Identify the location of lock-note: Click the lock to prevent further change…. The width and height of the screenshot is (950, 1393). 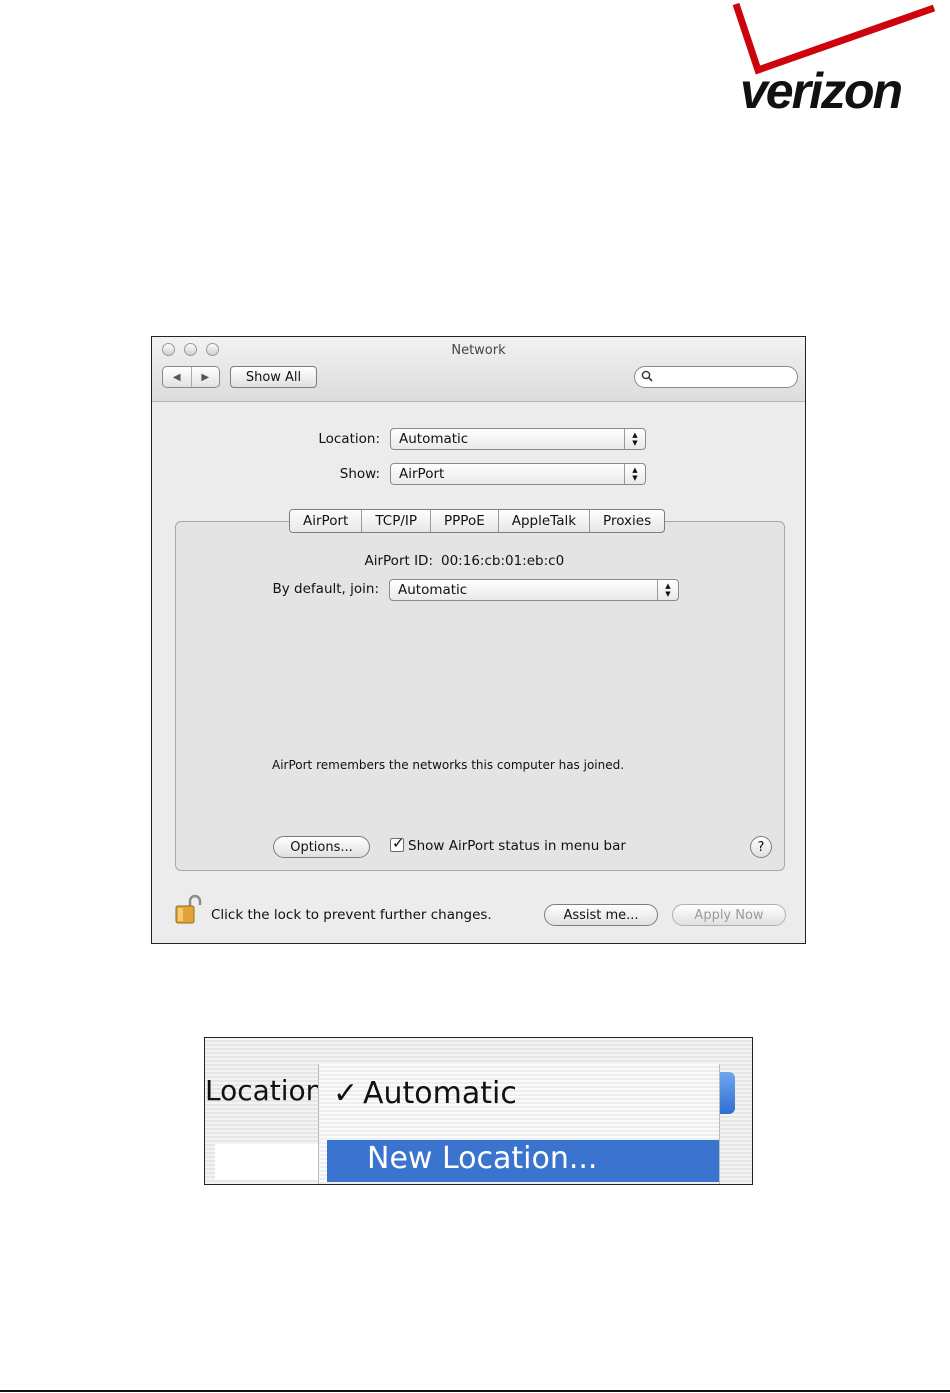
(351, 915).